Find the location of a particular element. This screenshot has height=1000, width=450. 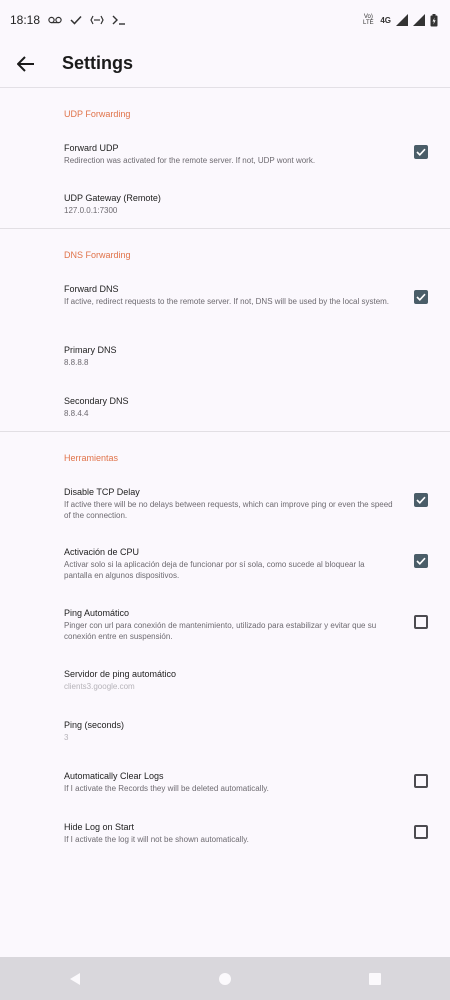

battery-icon is located at coordinates (434, 20).